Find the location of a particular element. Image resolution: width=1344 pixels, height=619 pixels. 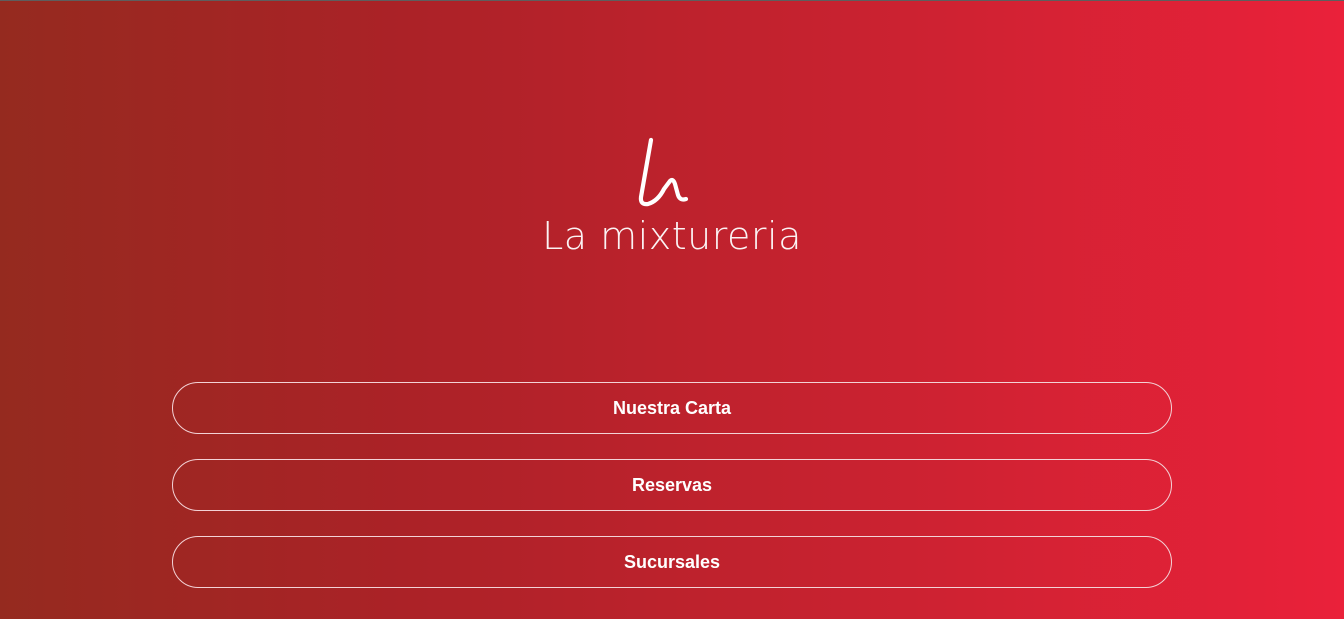

nuestra-carta-button: Nuestra Carta is located at coordinates (672, 408).